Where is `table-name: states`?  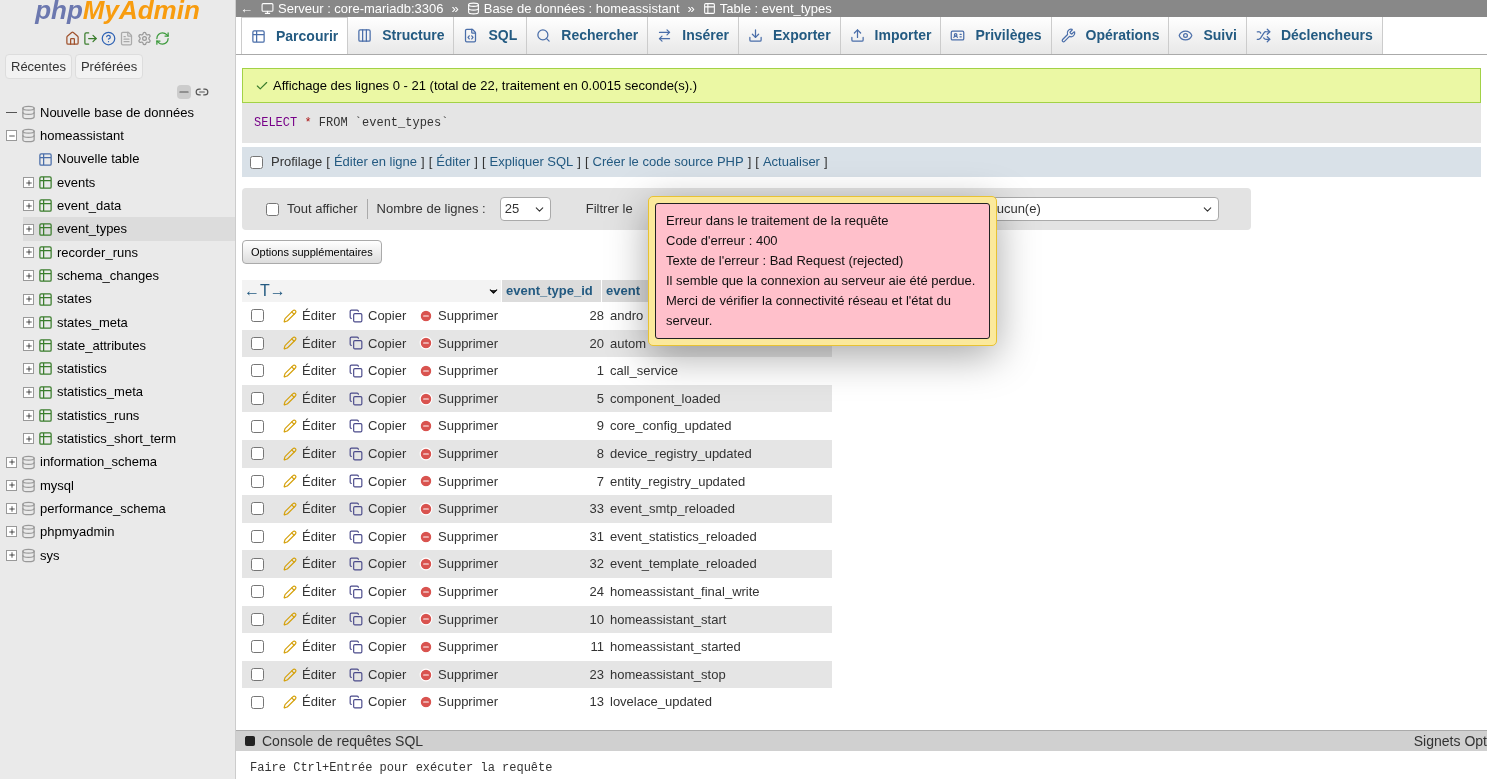
table-name: states is located at coordinates (74, 299).